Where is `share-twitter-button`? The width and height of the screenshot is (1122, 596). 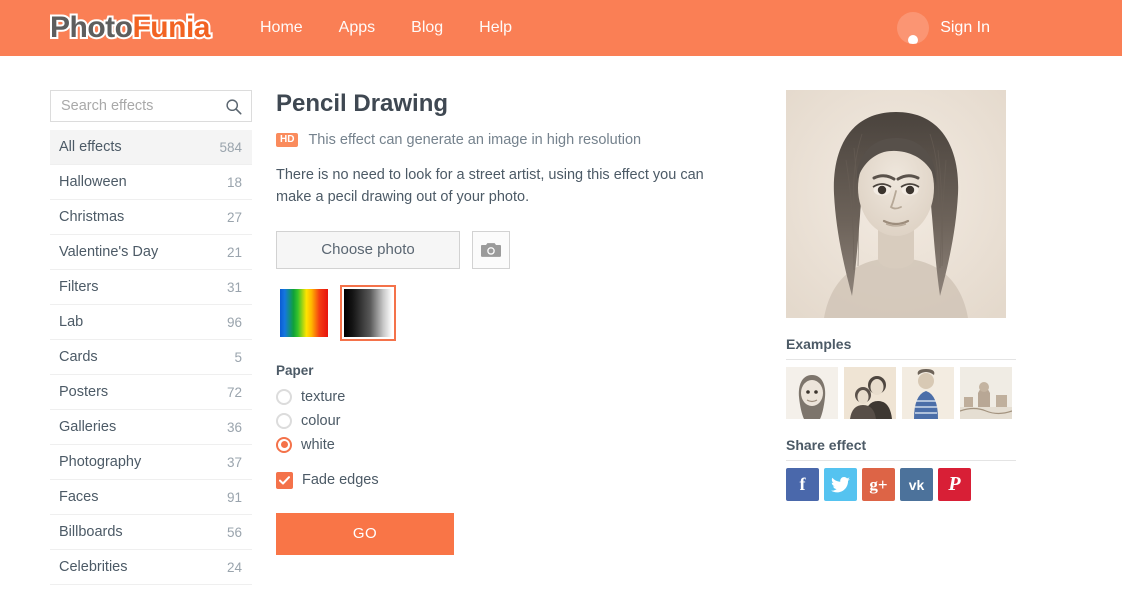
share-twitter-button is located at coordinates (840, 484).